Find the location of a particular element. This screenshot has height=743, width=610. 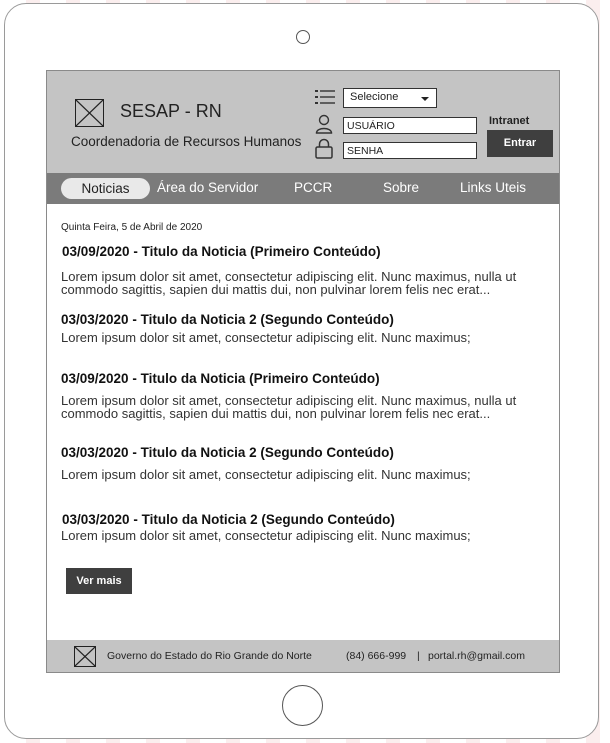

footer-phone: (84) 666-999 is located at coordinates (376, 656).